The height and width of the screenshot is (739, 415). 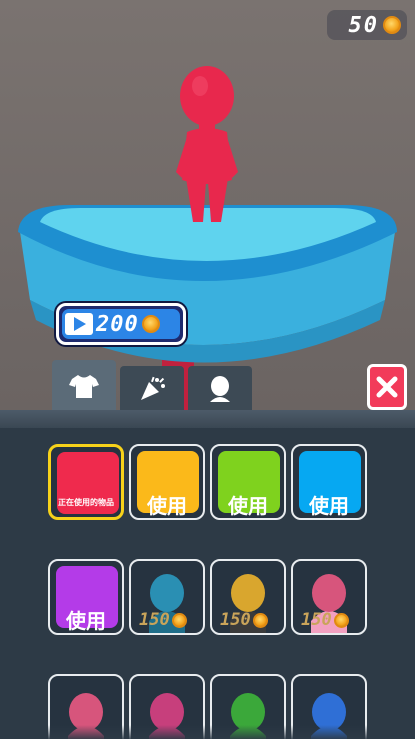 I want to click on coin-counter: 50, so click(x=367, y=25).